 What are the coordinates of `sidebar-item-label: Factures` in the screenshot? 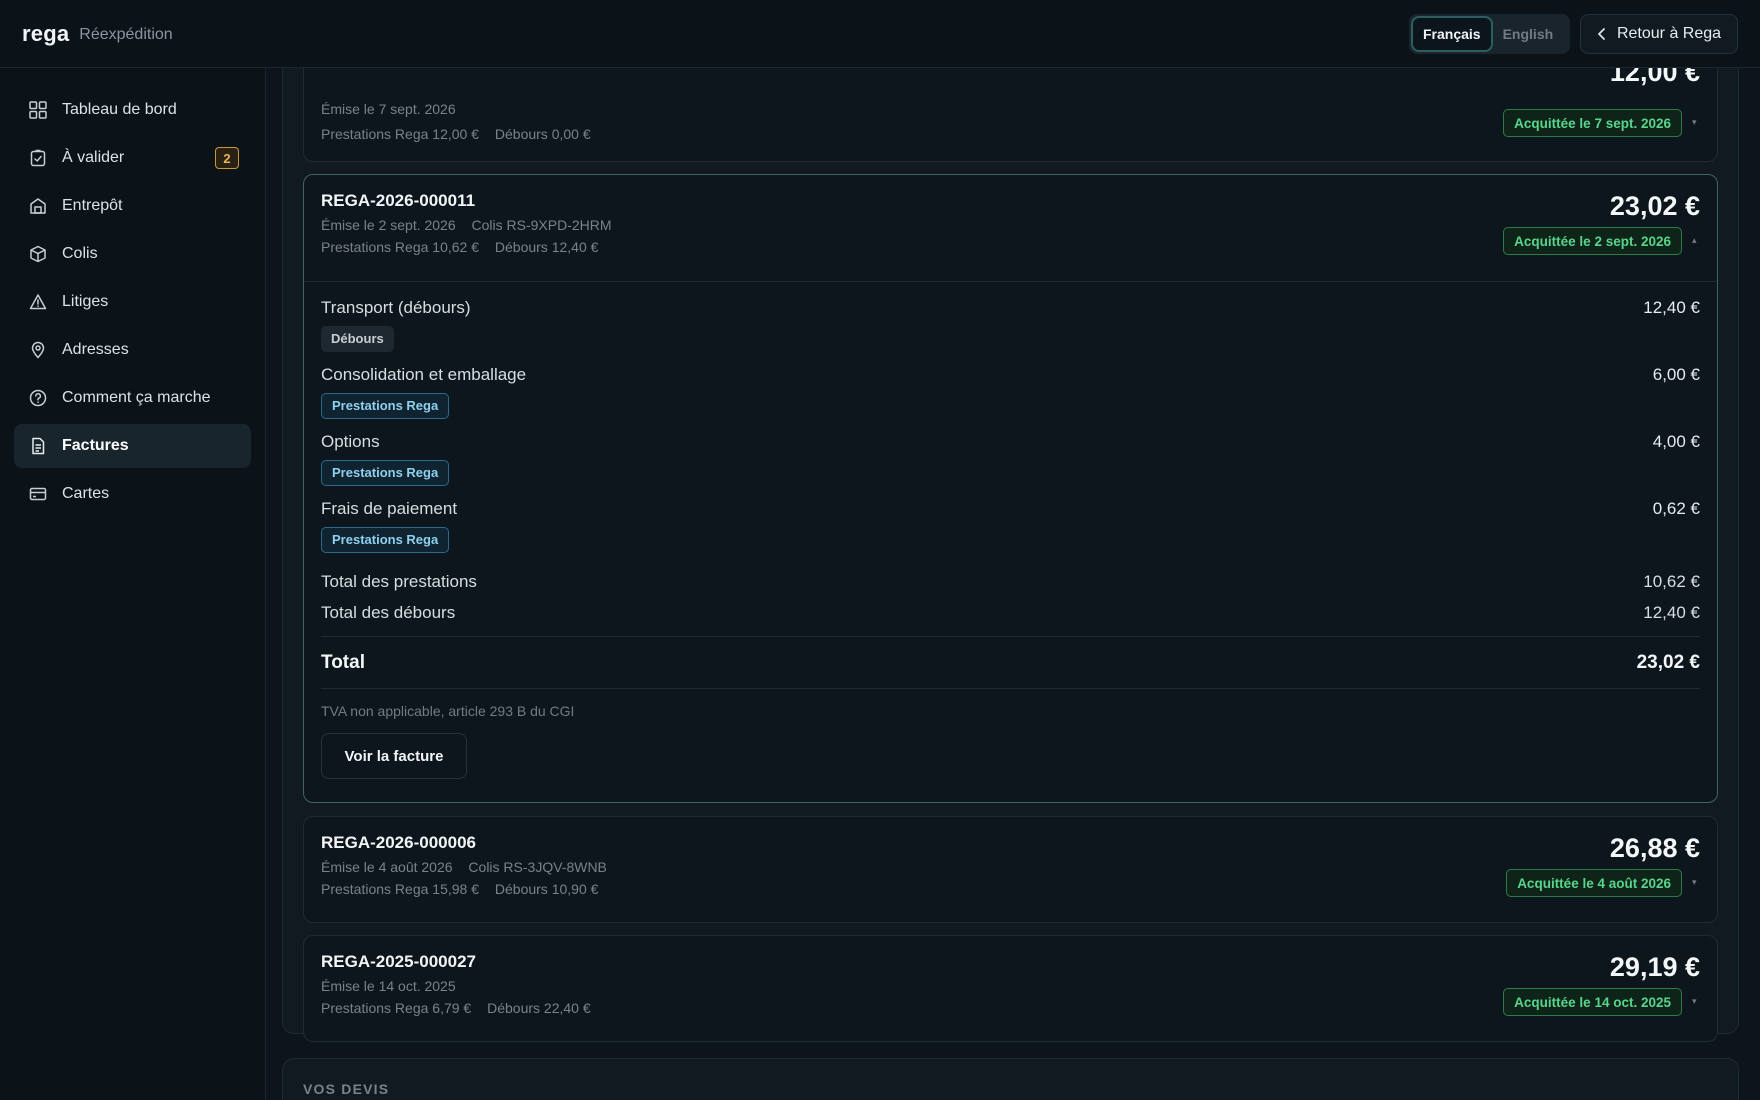 It's located at (95, 445).